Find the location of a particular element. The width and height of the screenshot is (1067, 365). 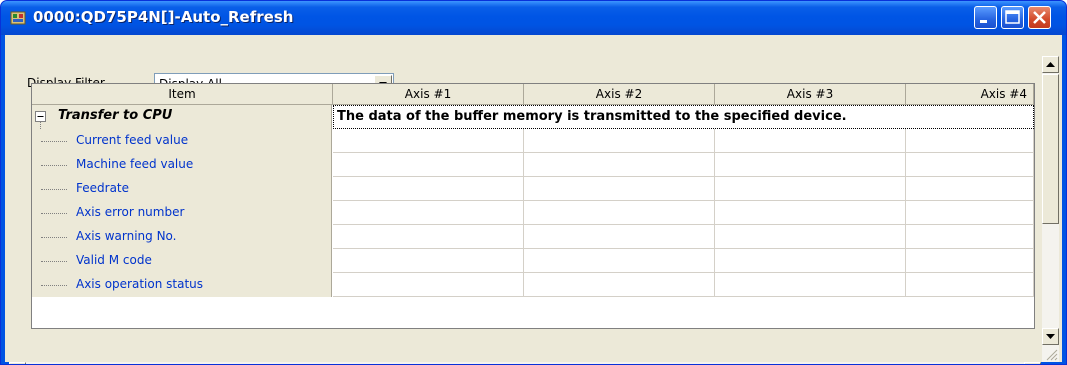

resize-grip-icon is located at coordinates (1050, 353).